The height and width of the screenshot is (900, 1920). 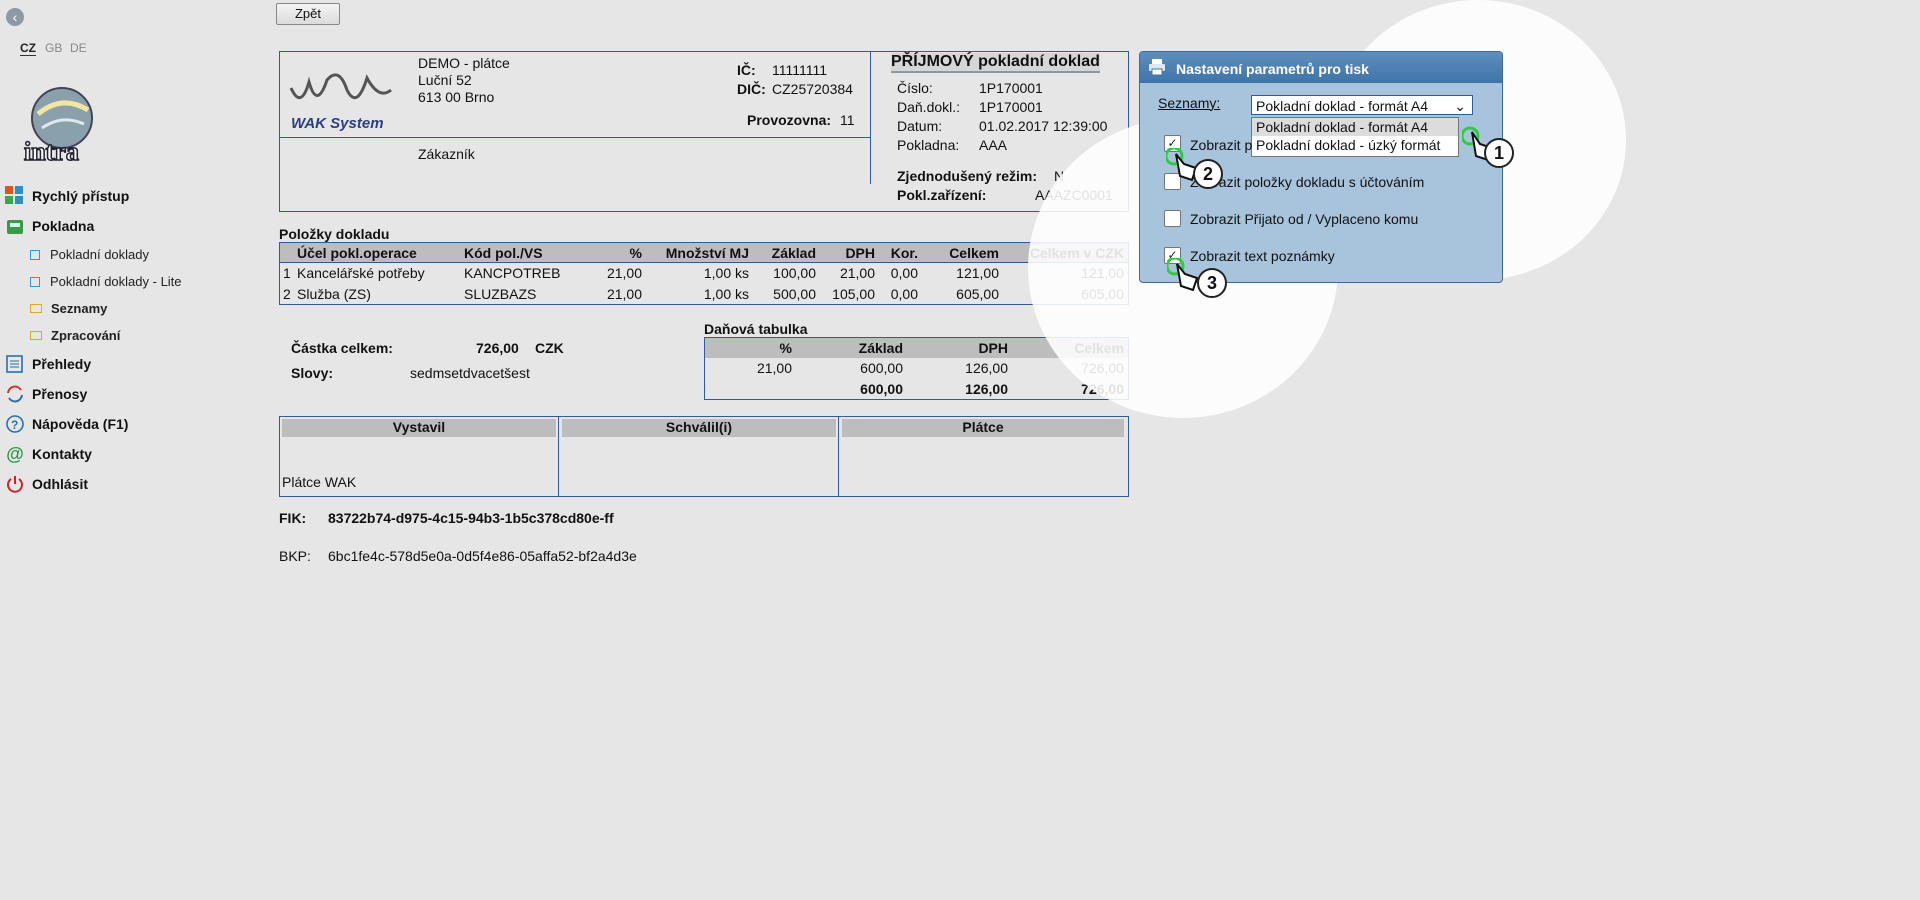 What do you see at coordinates (287, 293) in the screenshot?
I see `cell-n: 2` at bounding box center [287, 293].